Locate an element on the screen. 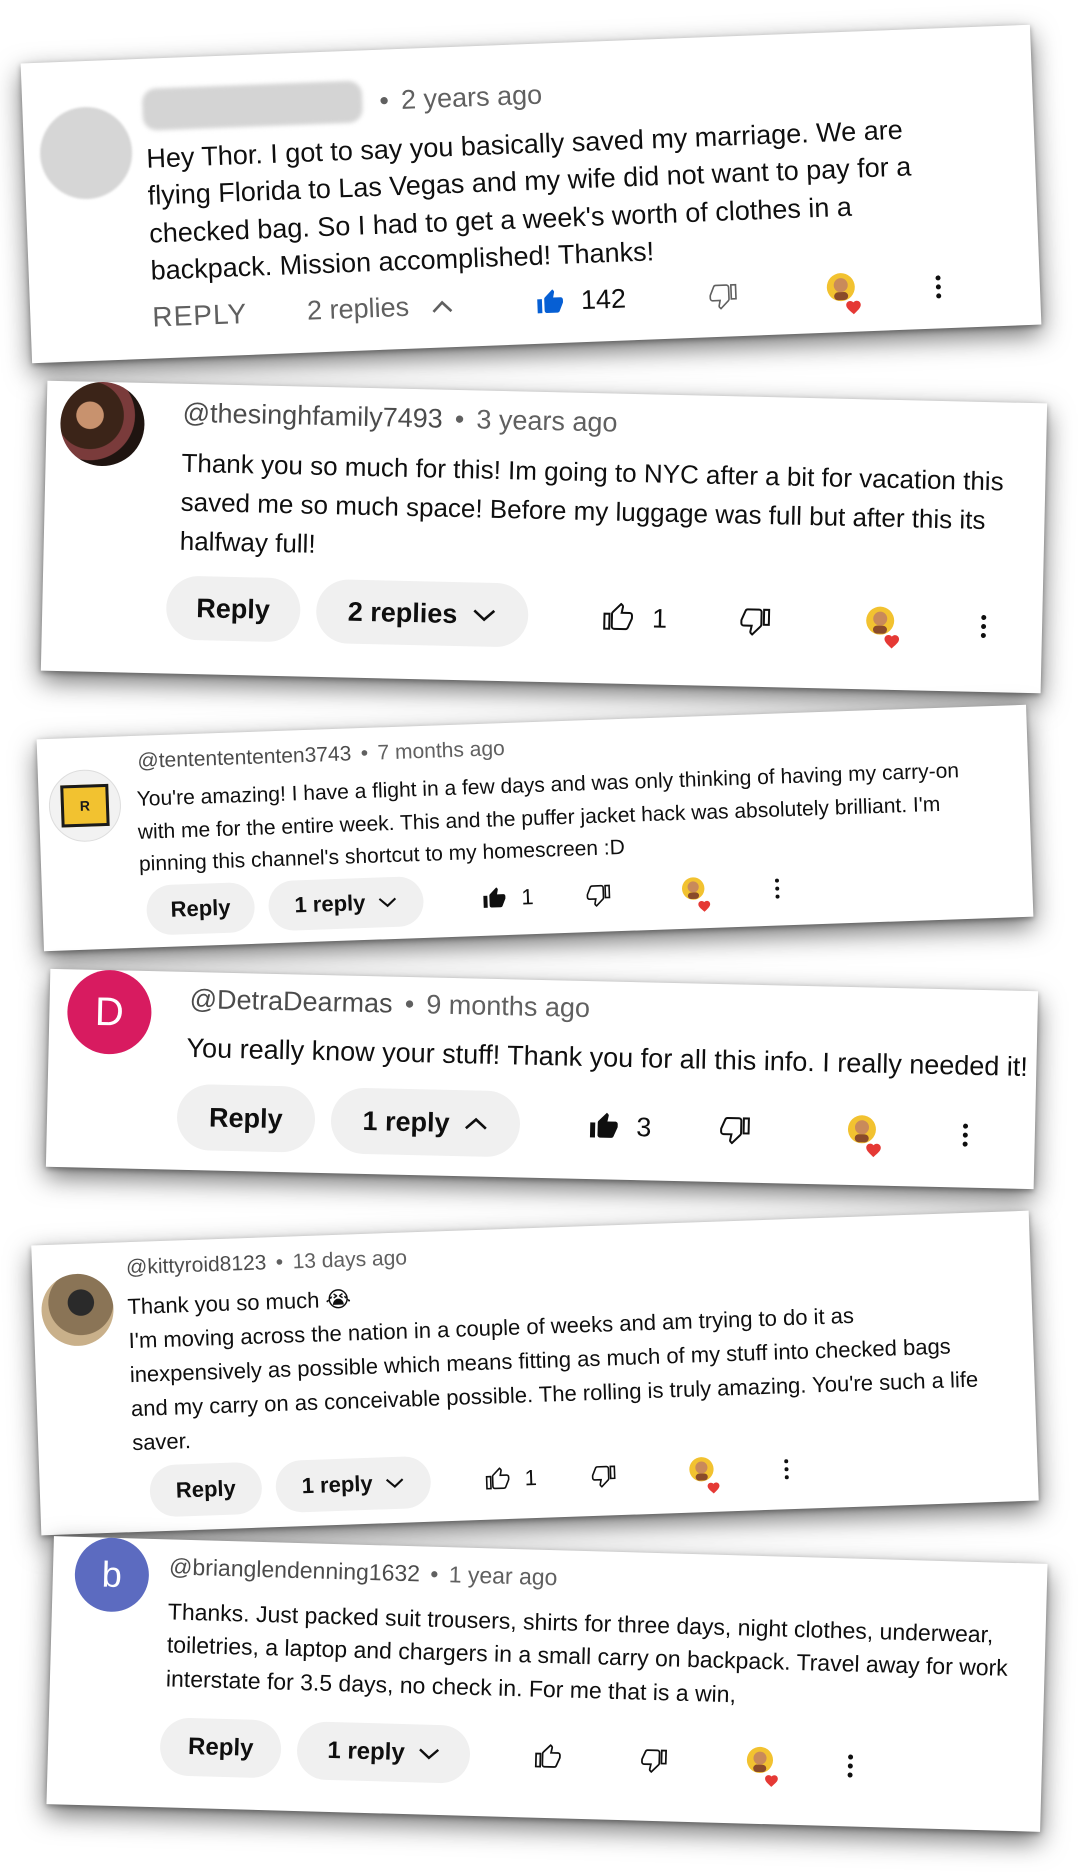 This screenshot has width=1080, height=1872. comment-meta: @tententententen3743 • 7 months ago is located at coordinates (321, 755).